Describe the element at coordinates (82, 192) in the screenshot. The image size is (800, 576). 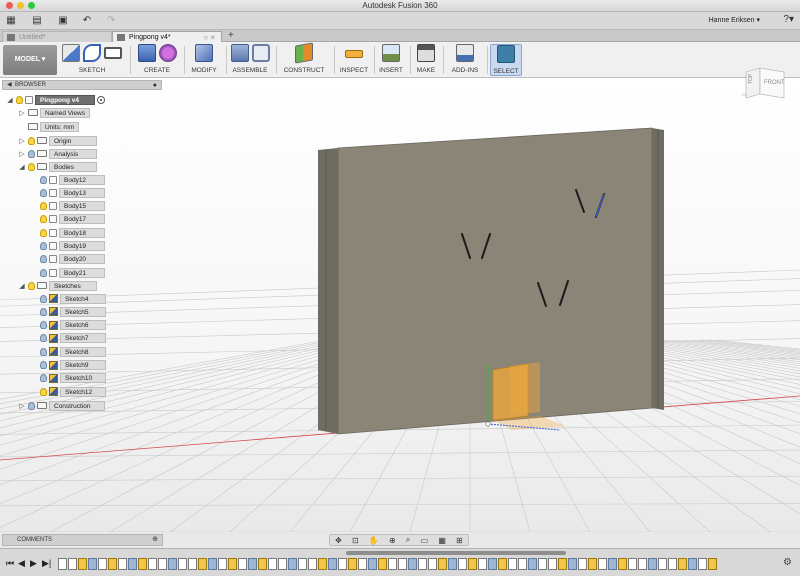
I see `tree-item-label: Body13` at that location.